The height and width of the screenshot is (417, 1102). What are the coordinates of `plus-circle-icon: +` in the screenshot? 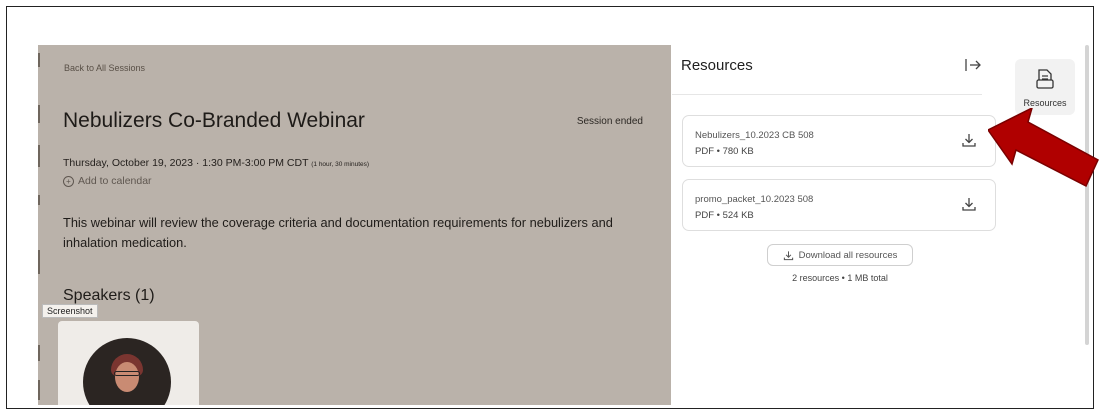 It's located at (68, 181).